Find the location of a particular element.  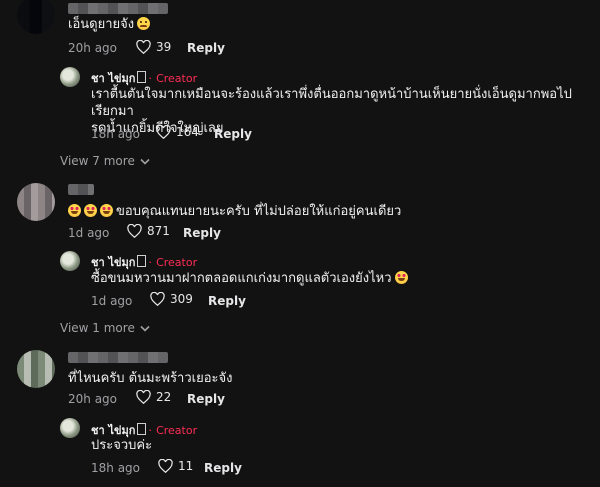

comment-time: 1d ago is located at coordinates (89, 233).